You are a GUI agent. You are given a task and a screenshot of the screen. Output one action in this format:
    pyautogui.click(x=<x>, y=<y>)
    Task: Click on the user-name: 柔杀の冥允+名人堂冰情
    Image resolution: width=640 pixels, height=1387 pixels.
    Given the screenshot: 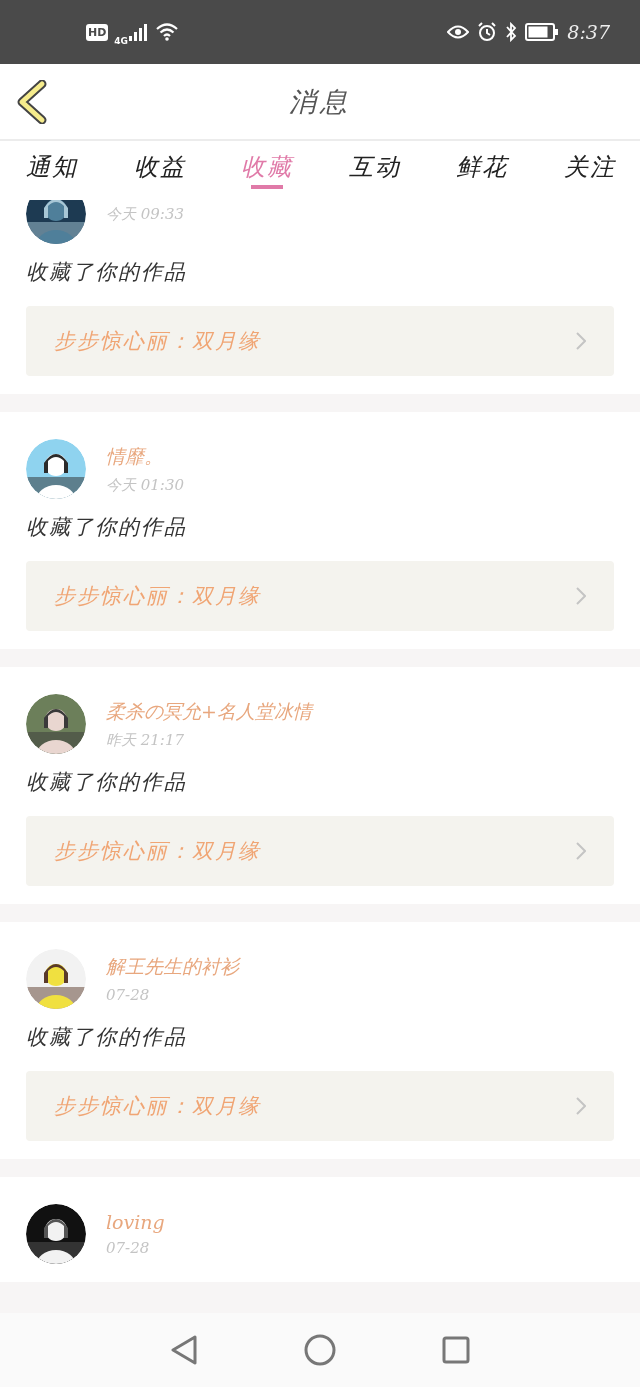 What is the action you would take?
    pyautogui.click(x=209, y=711)
    